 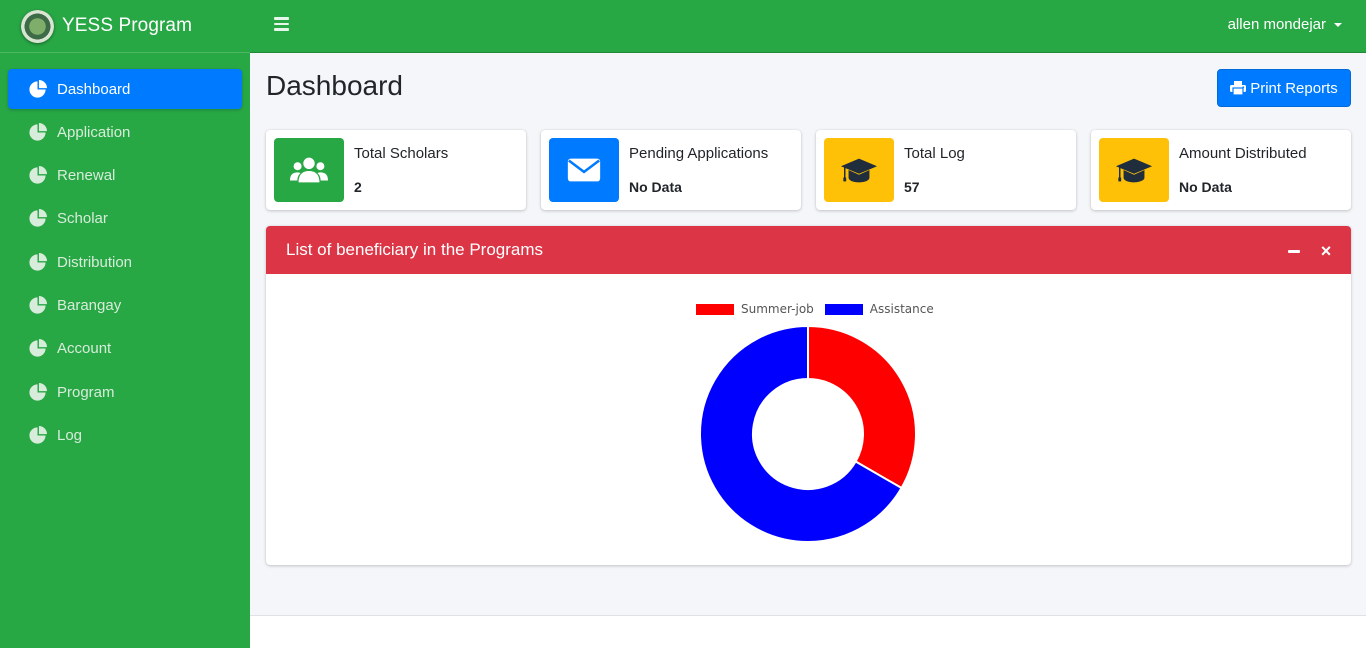 I want to click on sidebar-item-program: Program, so click(x=125, y=392).